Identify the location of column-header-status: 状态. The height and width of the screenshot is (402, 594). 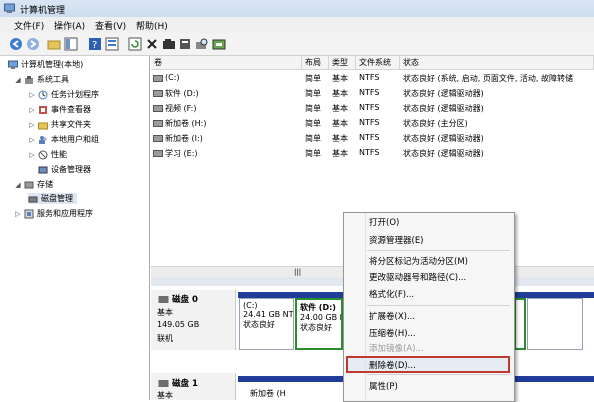
(497, 63).